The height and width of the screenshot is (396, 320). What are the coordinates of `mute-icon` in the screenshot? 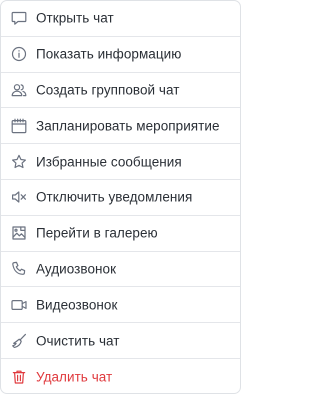 It's located at (19, 197).